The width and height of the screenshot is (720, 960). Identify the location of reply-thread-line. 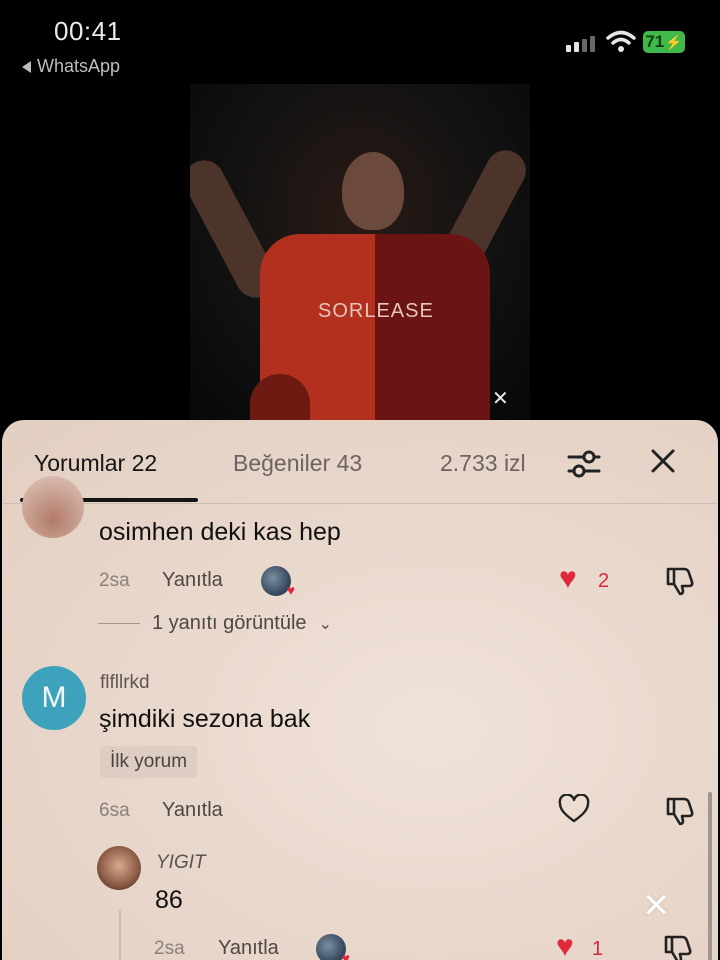
(120, 935).